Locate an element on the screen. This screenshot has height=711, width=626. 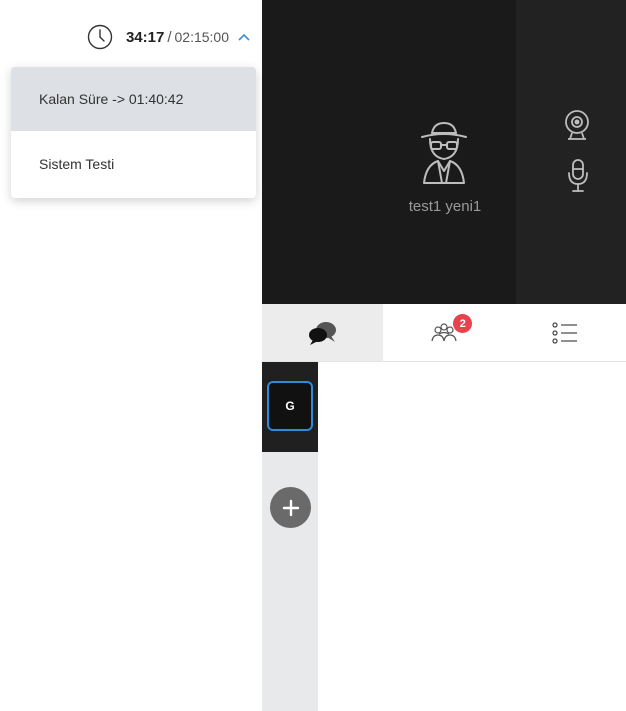
tab-list is located at coordinates (565, 332).